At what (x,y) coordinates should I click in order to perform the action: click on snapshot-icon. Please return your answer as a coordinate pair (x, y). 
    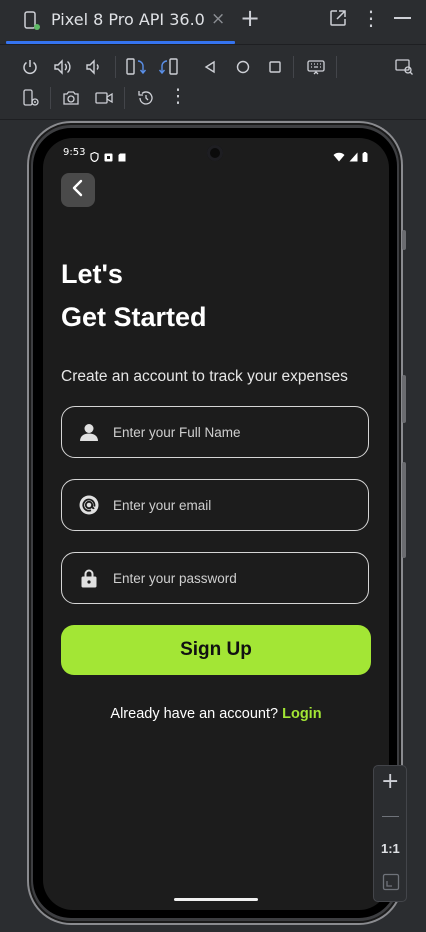
    Looking at the image, I should click on (146, 98).